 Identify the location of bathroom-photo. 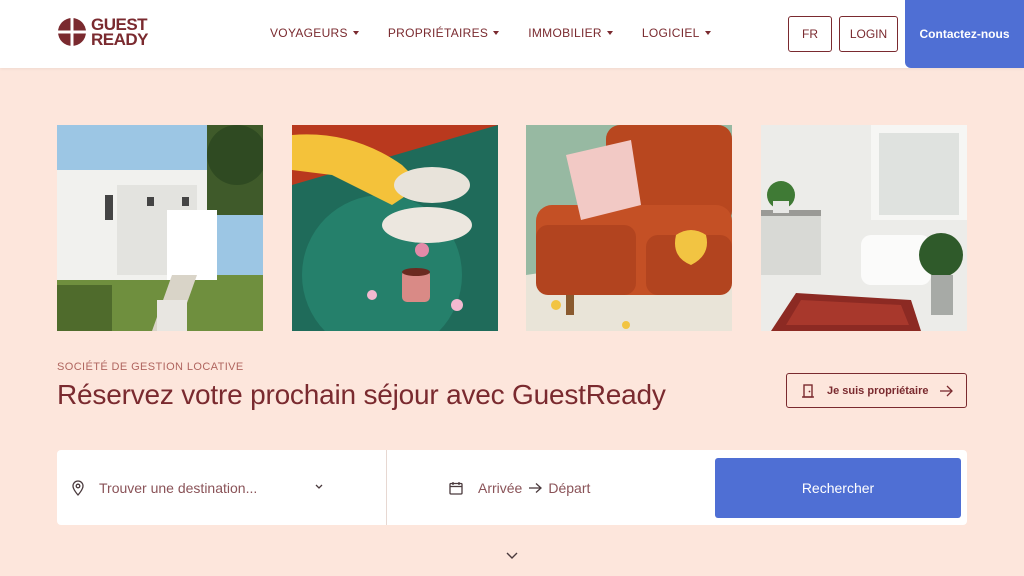
(864, 228).